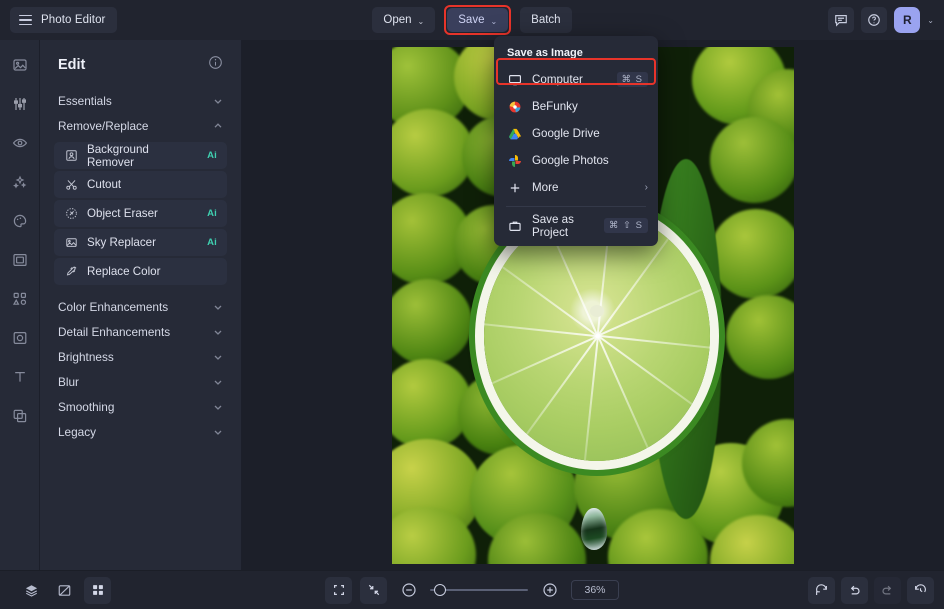 The width and height of the screenshot is (944, 609). I want to click on sidebar-section-detail-enhancements: Detail Enhancements, so click(140, 331).